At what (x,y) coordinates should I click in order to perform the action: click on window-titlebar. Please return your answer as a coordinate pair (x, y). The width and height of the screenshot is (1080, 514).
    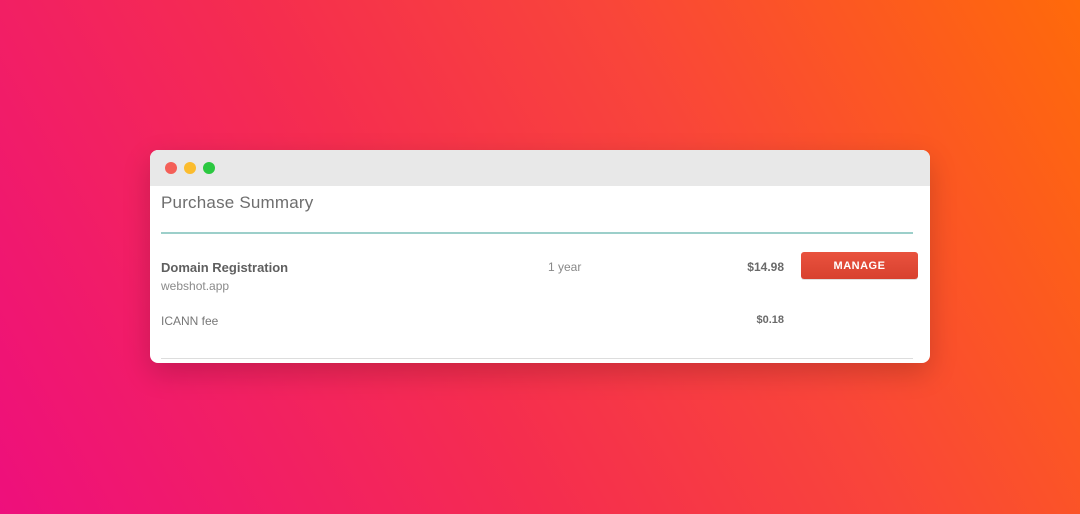
    Looking at the image, I should click on (540, 168).